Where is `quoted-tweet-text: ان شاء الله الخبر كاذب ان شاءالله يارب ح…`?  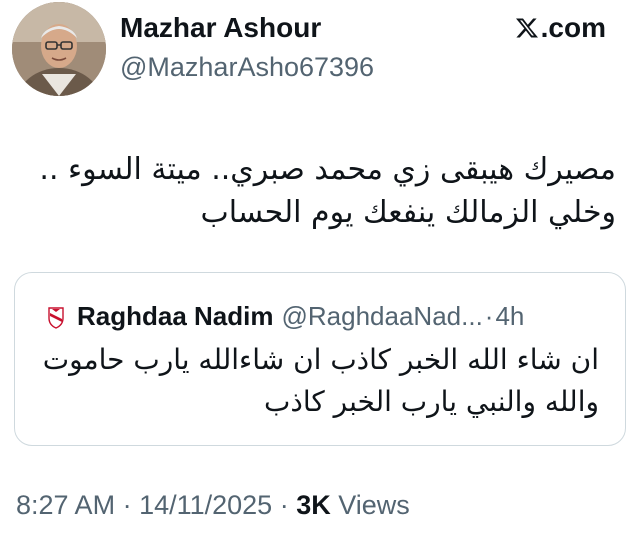
quoted-tweet-text: ان شاء الله الخبر كاذب ان شاءالله يارب ح… is located at coordinates (319, 381).